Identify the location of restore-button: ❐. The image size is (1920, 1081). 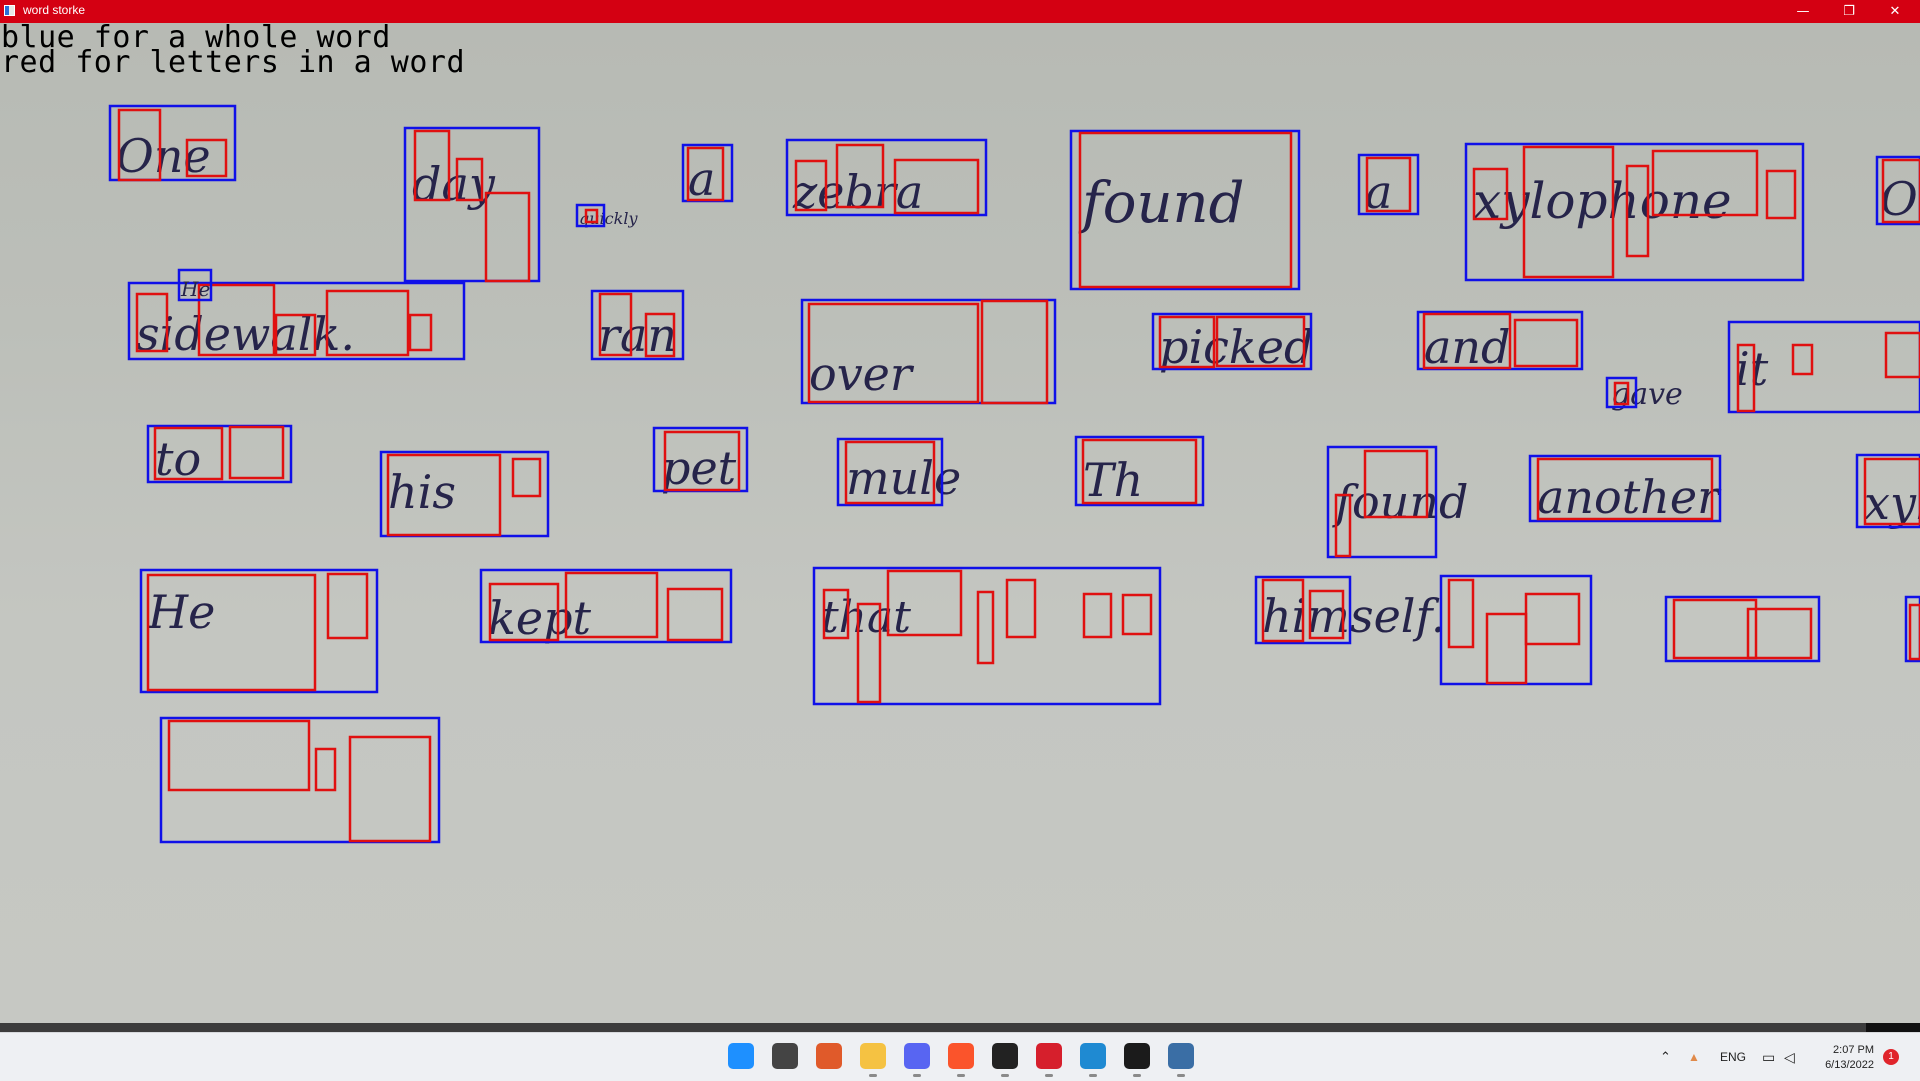
(1849, 11).